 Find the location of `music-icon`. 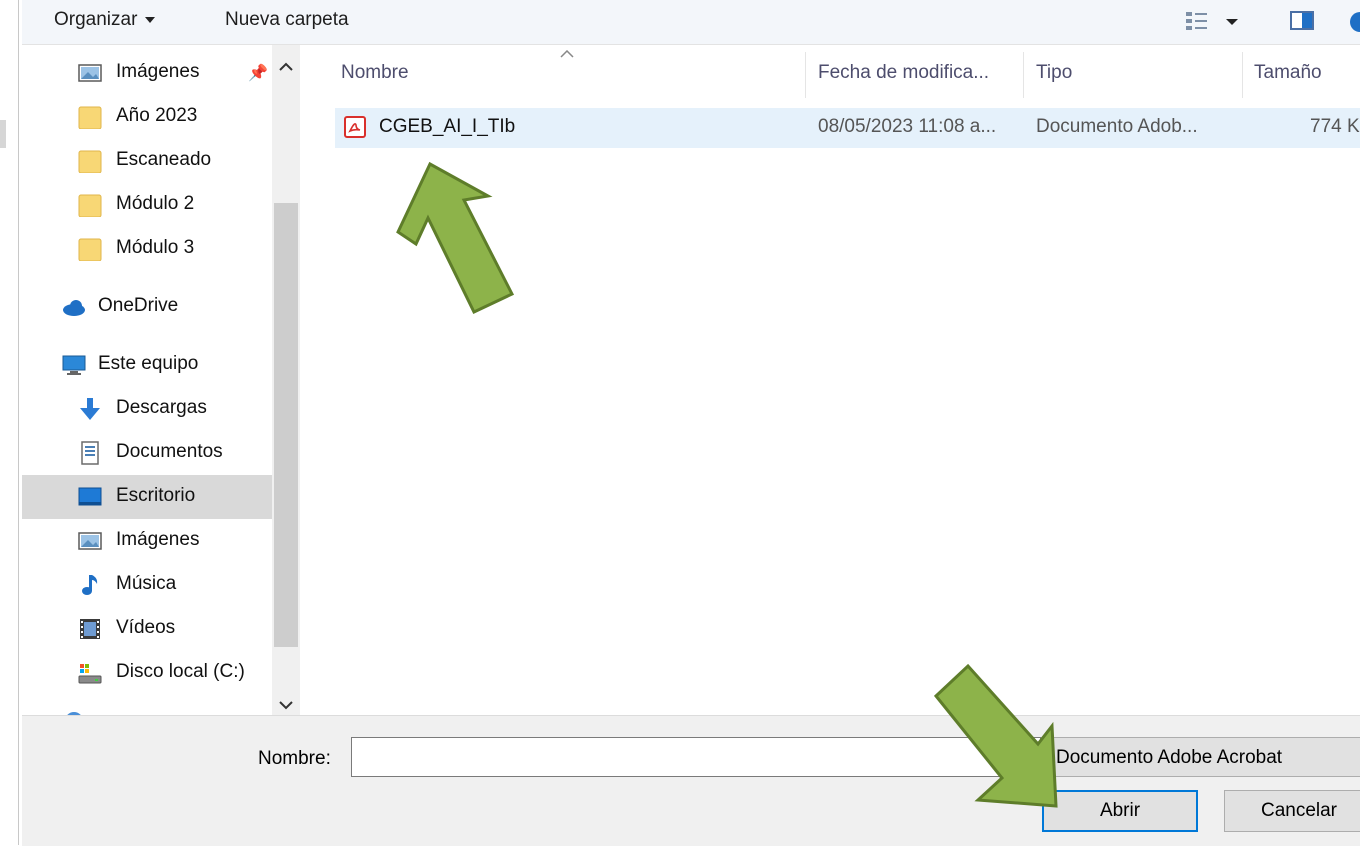

music-icon is located at coordinates (90, 585).